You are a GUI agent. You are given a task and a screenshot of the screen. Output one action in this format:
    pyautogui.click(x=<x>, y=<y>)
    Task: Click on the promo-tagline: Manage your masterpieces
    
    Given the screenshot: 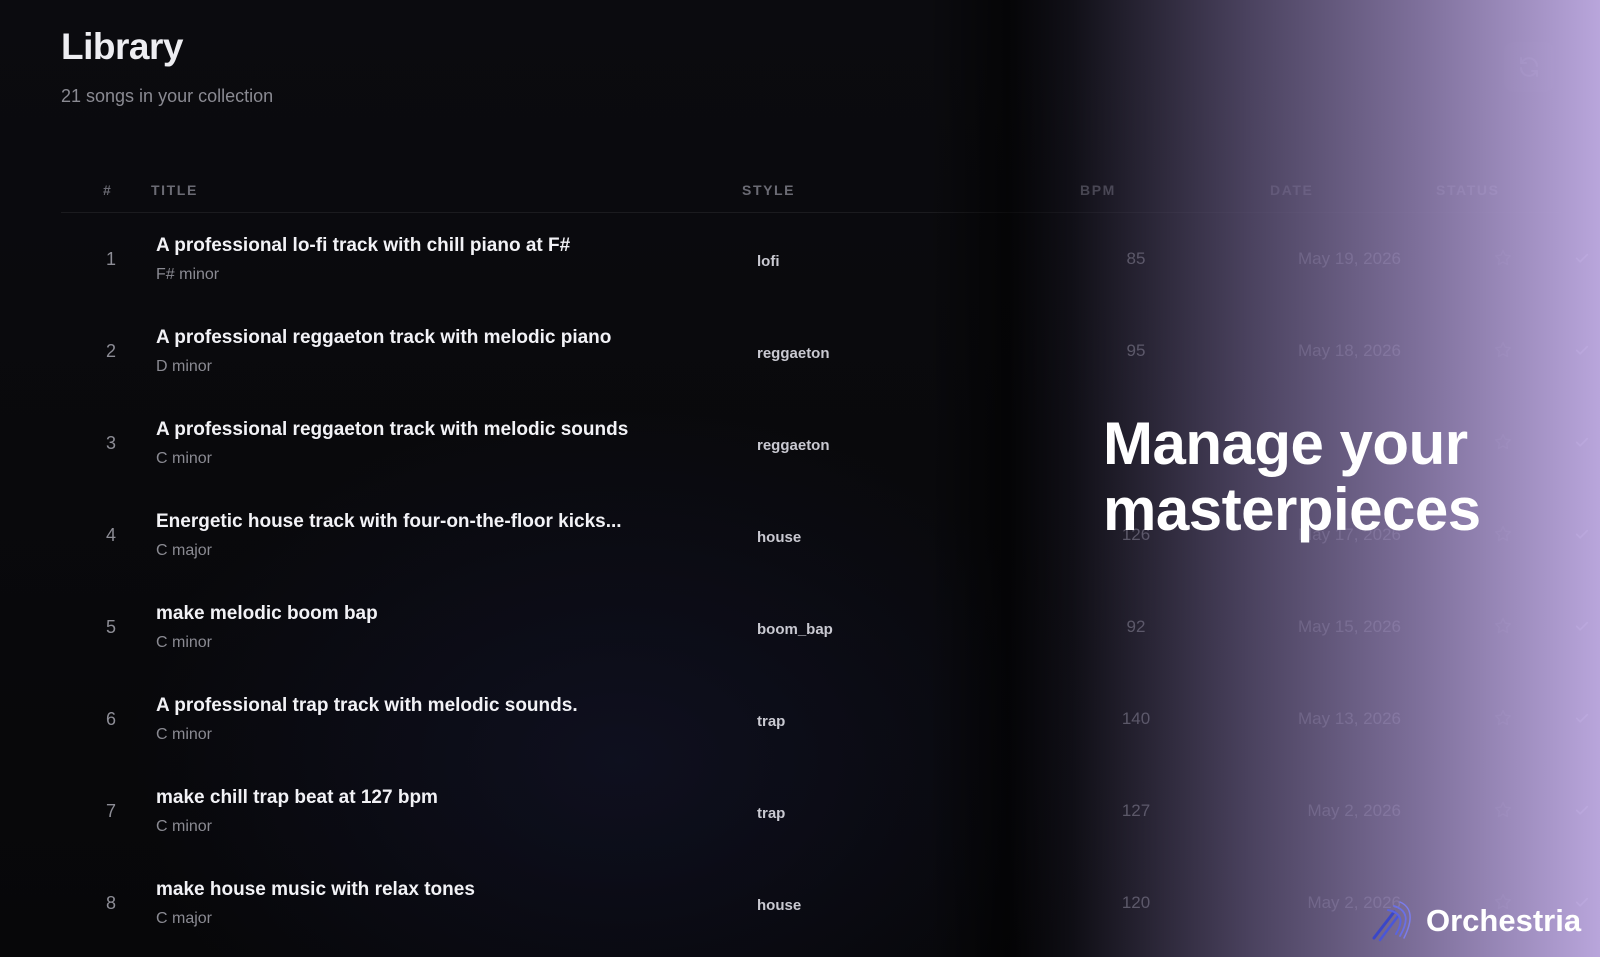 What is the action you would take?
    pyautogui.click(x=1292, y=477)
    